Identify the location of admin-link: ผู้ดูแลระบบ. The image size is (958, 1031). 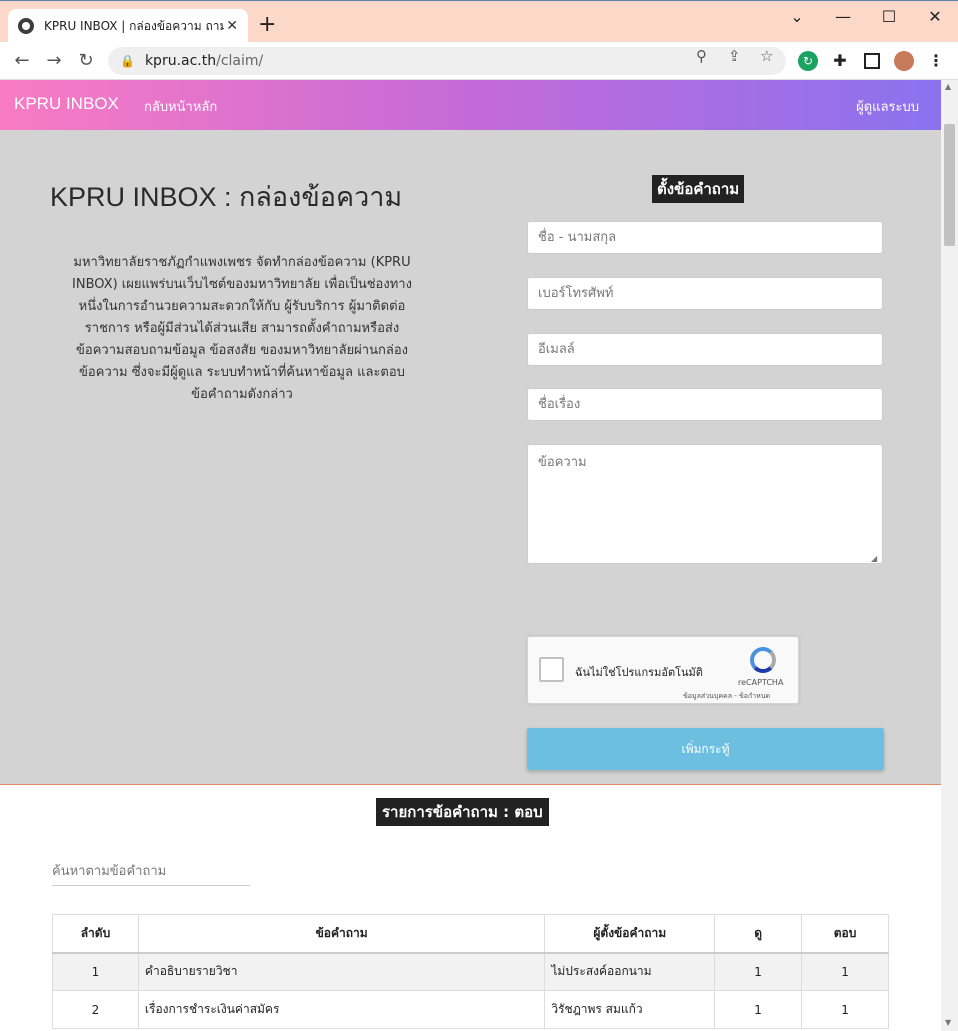
(887, 106).